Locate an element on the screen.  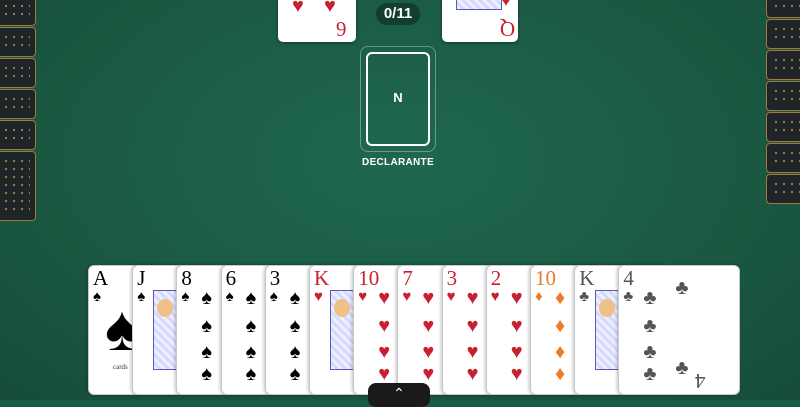
card-brand-text: cards is located at coordinates (120, 367).